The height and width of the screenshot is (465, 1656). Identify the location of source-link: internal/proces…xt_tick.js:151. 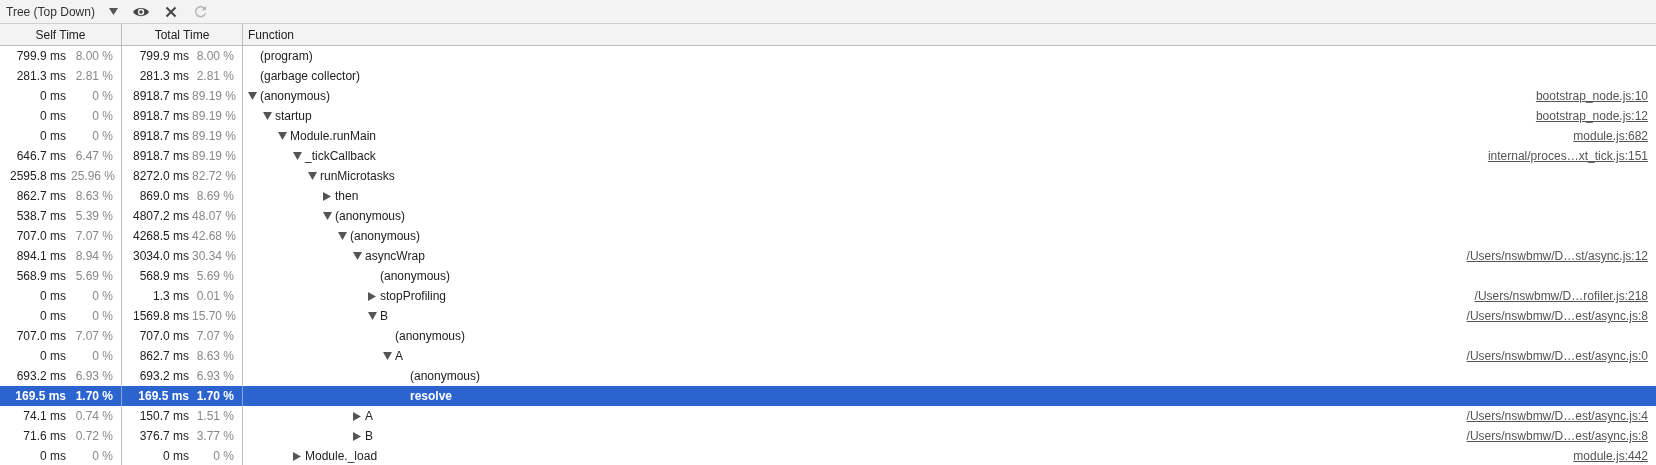
(1567, 156).